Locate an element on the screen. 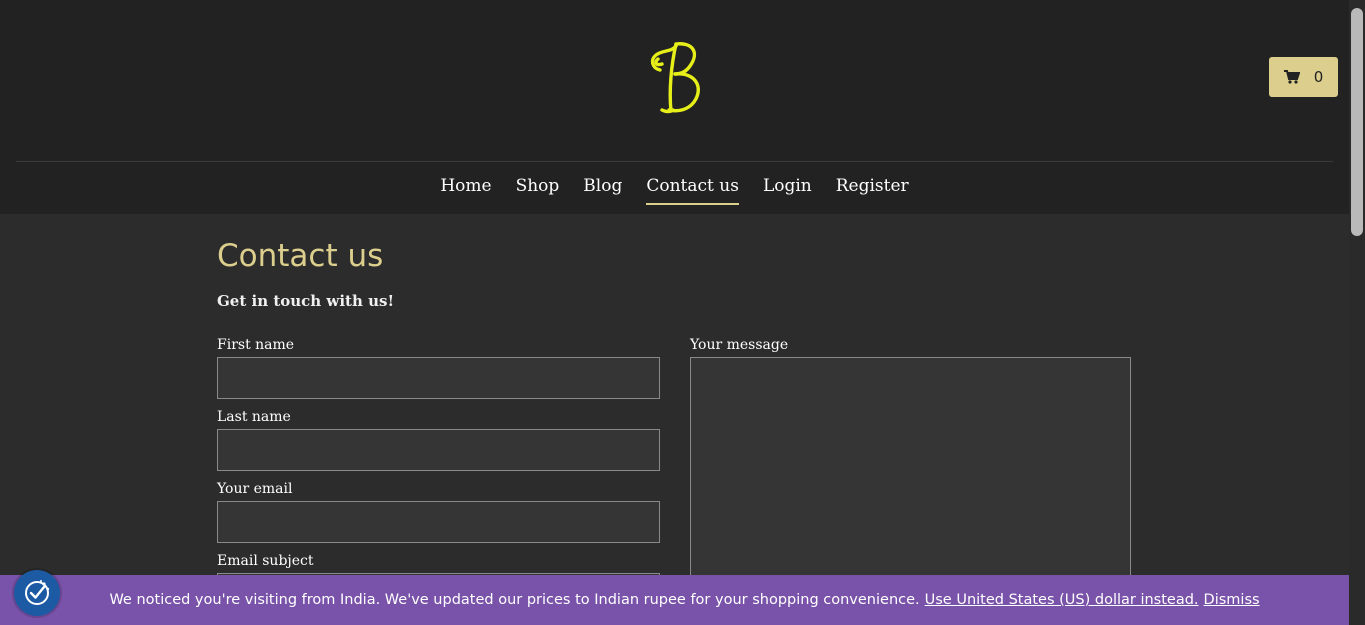 This screenshot has width=1365, height=625. nav-home: Home is located at coordinates (465, 190).